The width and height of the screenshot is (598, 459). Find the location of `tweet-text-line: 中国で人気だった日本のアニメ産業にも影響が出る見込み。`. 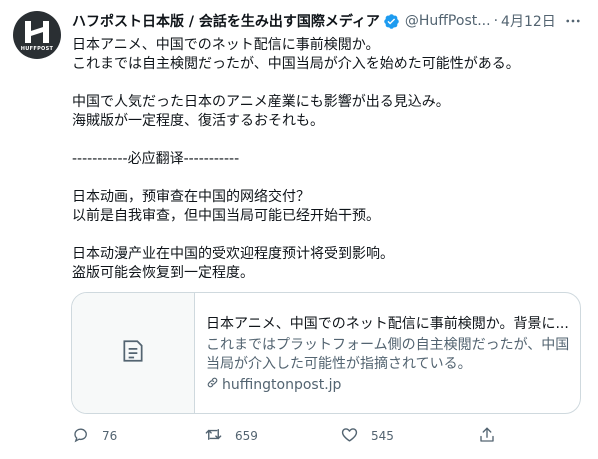

tweet-text-line: 中国で人気だった日本のアニメ産業にも影響が出る見込み。 is located at coordinates (261, 102).